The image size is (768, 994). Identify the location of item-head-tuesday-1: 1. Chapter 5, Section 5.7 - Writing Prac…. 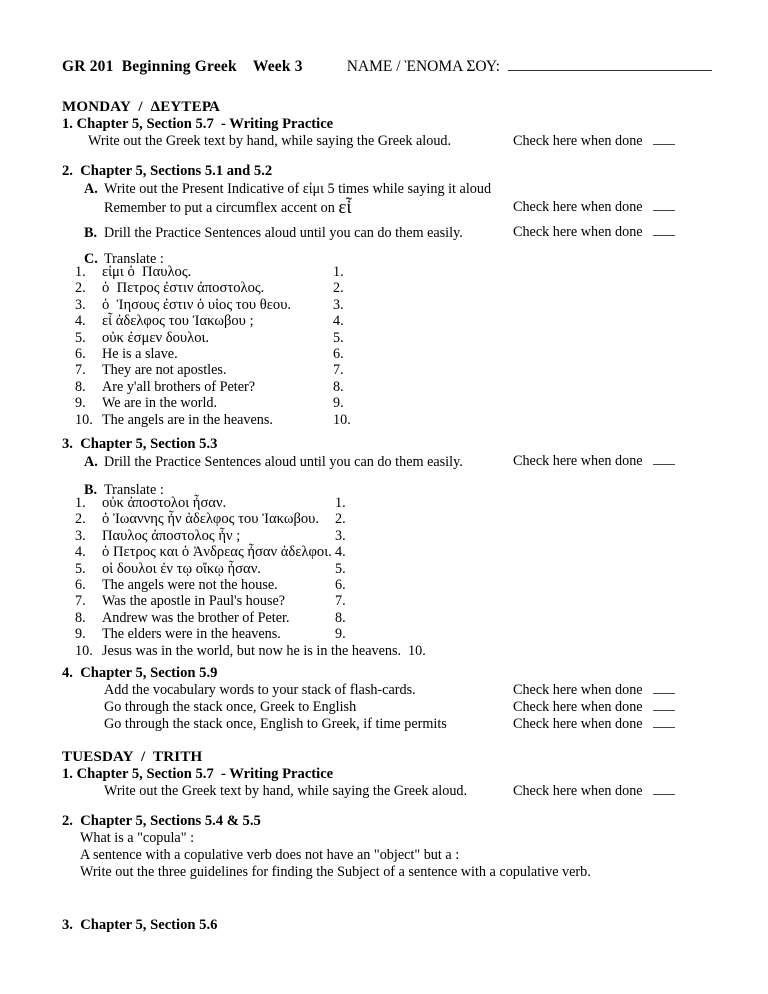
(198, 774).